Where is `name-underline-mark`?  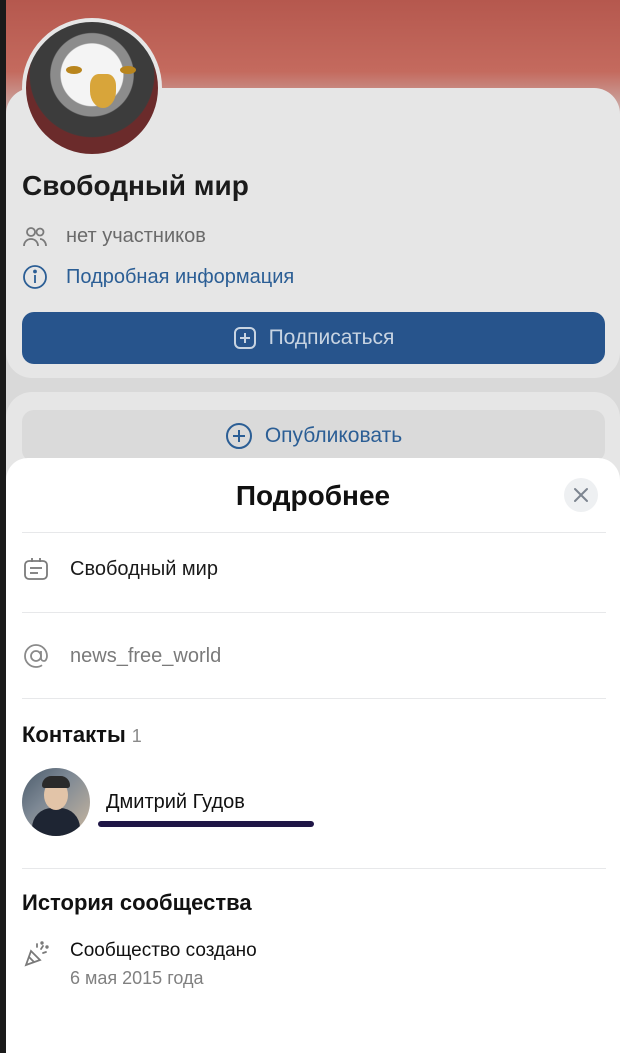 name-underline-mark is located at coordinates (206, 824).